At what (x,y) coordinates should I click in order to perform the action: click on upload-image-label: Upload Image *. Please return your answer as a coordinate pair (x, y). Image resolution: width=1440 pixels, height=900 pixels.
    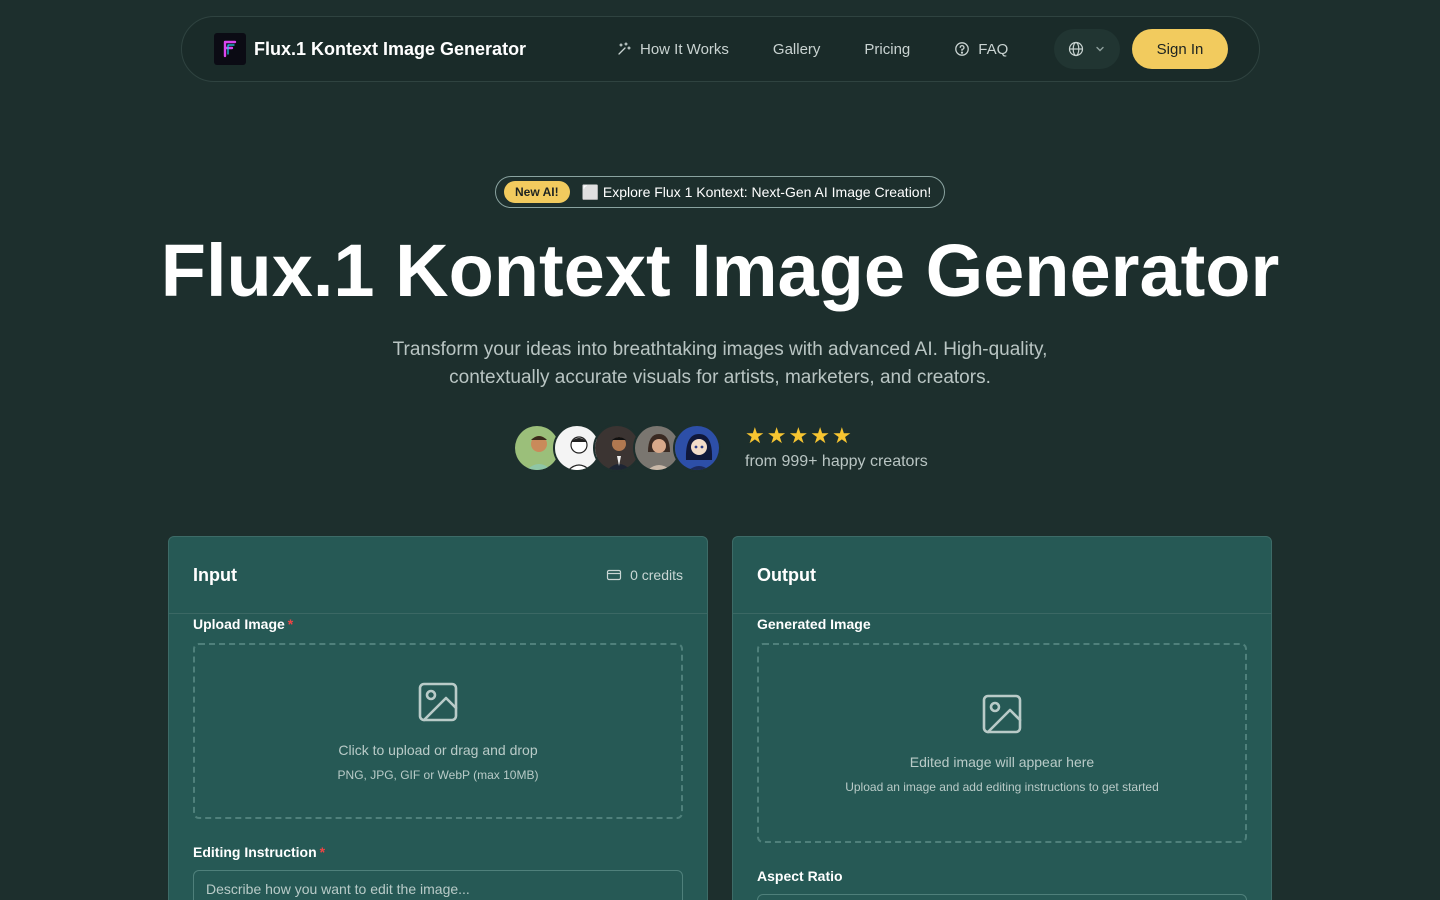
    Looking at the image, I should click on (243, 624).